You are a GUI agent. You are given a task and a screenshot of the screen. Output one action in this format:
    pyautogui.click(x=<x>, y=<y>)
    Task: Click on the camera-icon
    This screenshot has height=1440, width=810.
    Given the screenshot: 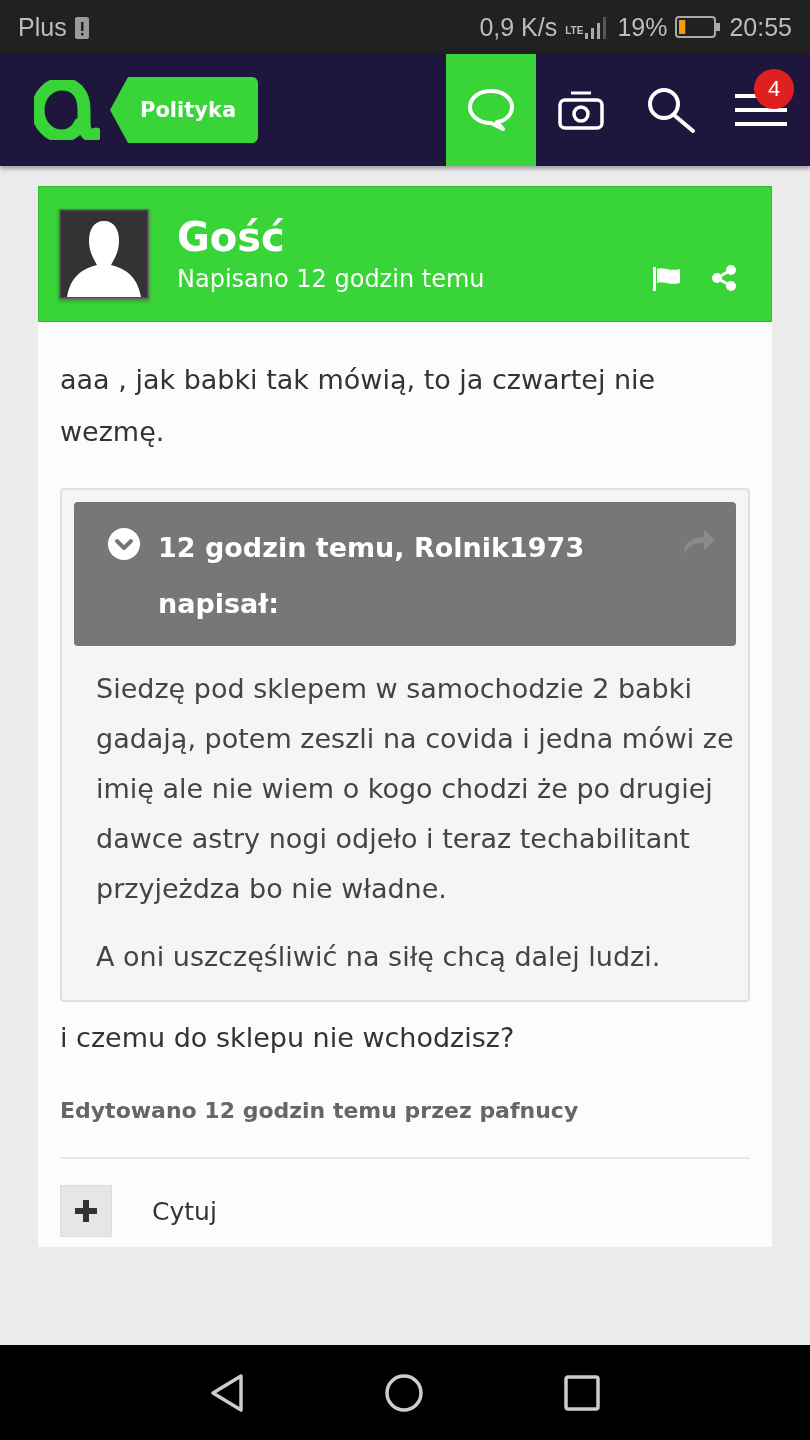 What is the action you would take?
    pyautogui.click(x=581, y=110)
    